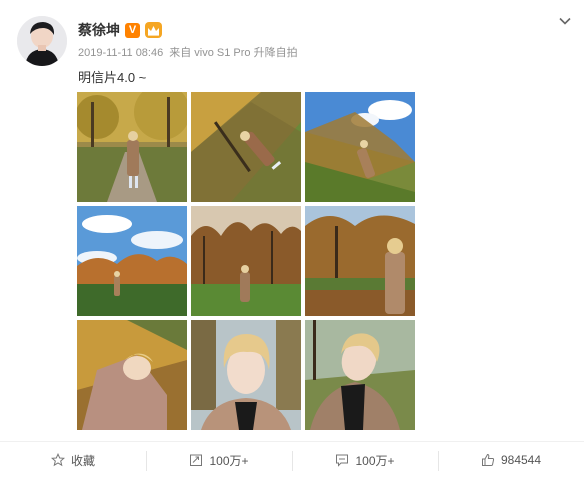 This screenshot has width=584, height=477. What do you see at coordinates (488, 459) in the screenshot?
I see `thumbs-up-icon` at bounding box center [488, 459].